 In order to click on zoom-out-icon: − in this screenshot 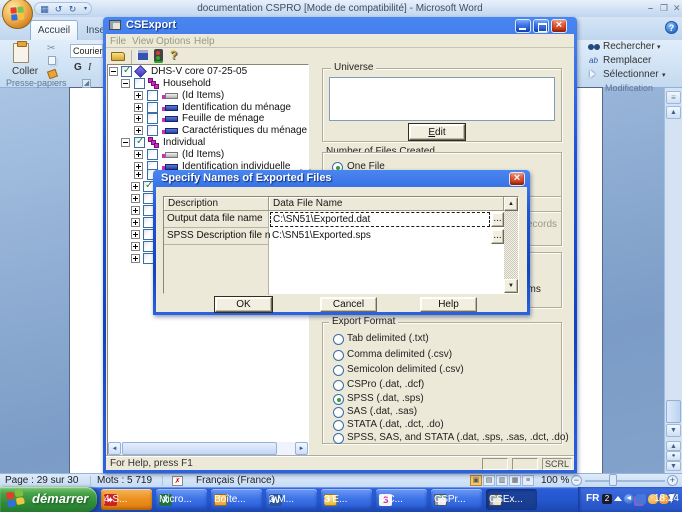, I will do `click(576, 480)`.